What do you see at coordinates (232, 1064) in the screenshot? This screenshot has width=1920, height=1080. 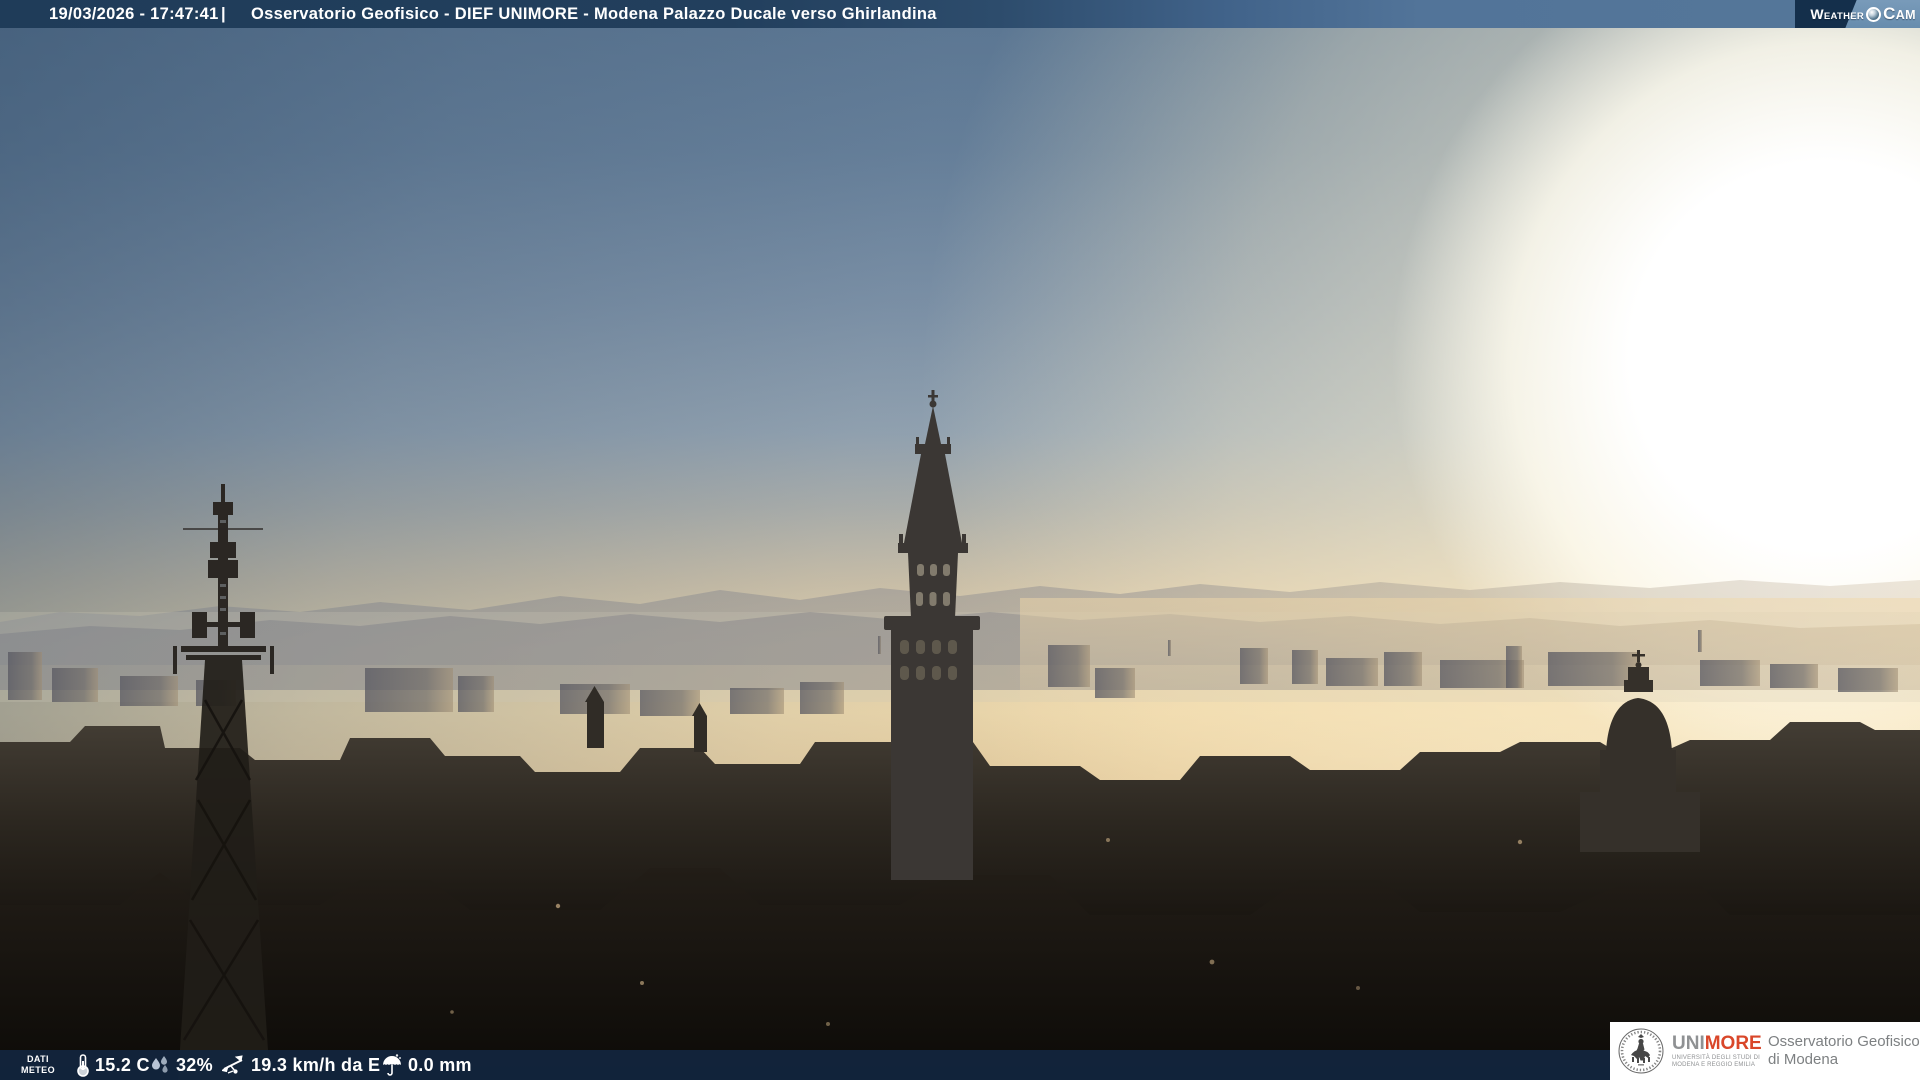 I see `wind-vane-icon` at bounding box center [232, 1064].